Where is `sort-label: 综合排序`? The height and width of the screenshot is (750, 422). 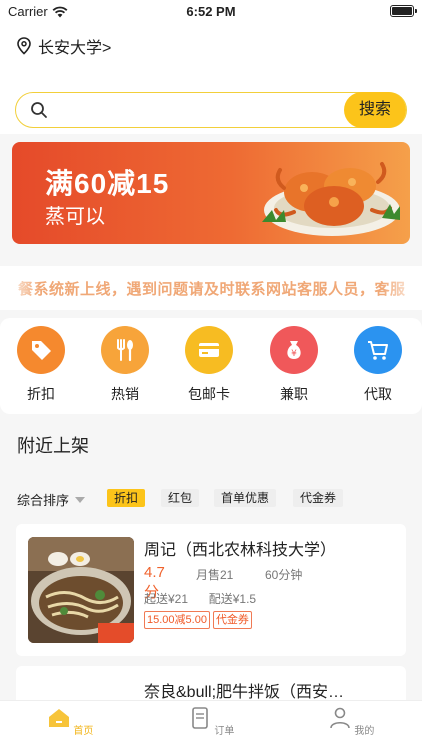
sort-label: 综合排序 is located at coordinates (43, 500).